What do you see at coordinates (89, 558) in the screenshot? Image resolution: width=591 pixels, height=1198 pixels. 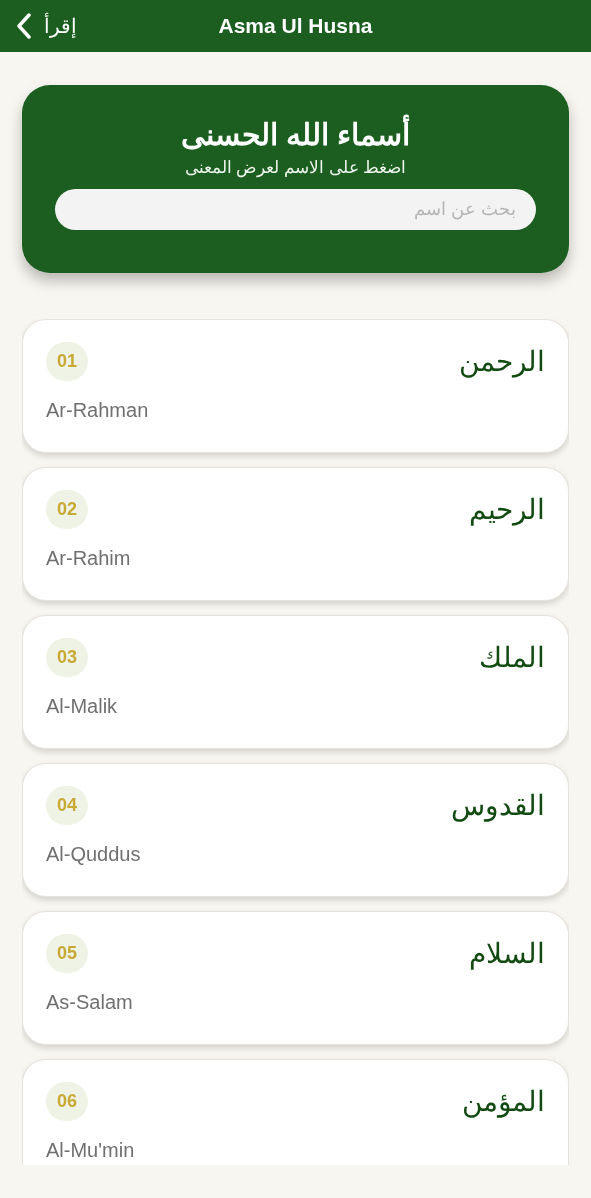 I see `transliteration: Ar-Rahim` at bounding box center [89, 558].